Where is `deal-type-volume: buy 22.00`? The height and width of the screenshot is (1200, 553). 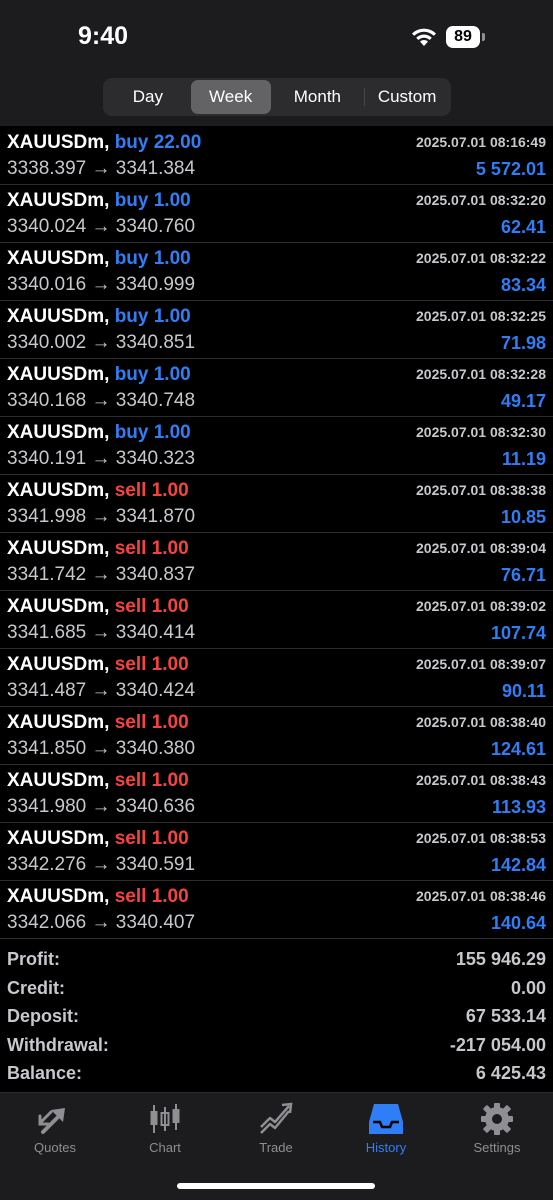 deal-type-volume: buy 22.00 is located at coordinates (158, 142).